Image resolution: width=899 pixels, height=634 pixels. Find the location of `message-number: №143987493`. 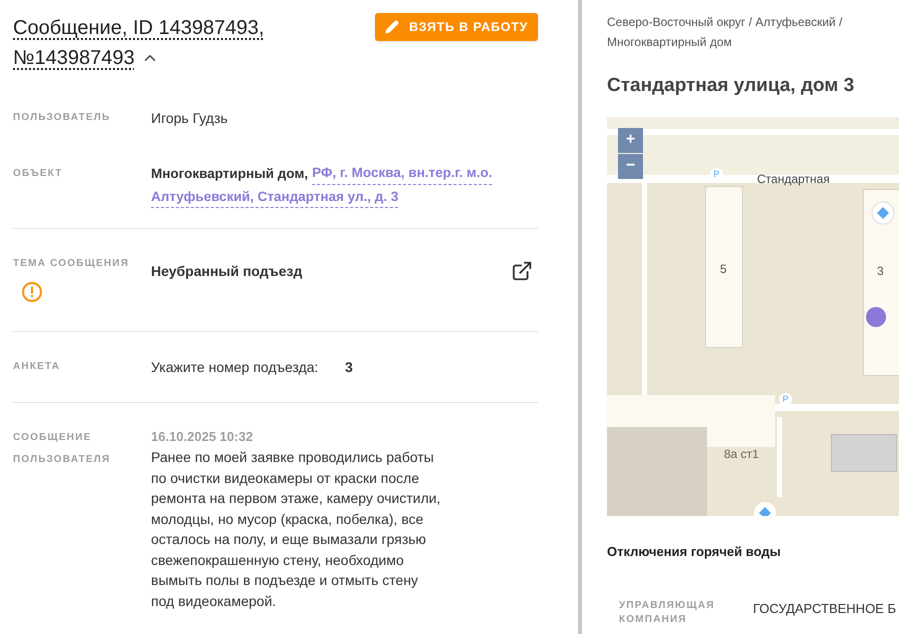

message-number: №143987493 is located at coordinates (74, 58).